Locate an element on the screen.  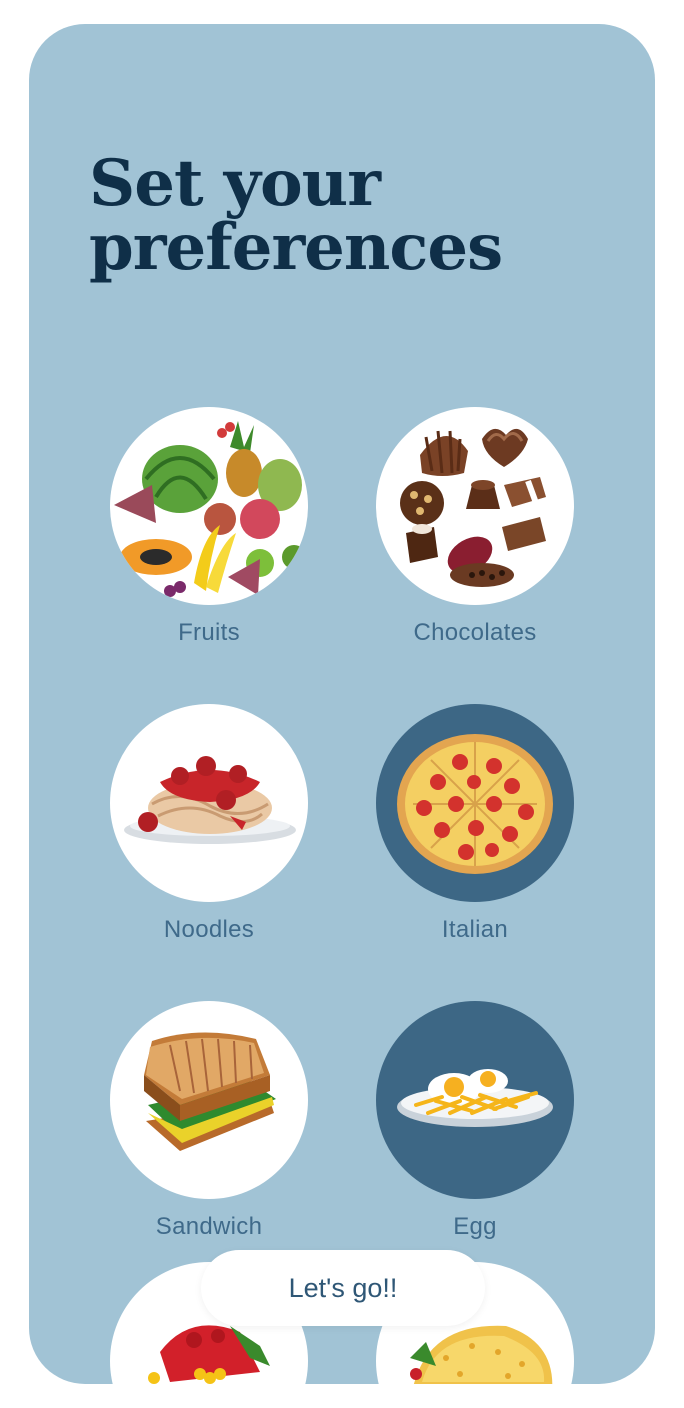
category-egg: Egg is located at coordinates (475, 1121).